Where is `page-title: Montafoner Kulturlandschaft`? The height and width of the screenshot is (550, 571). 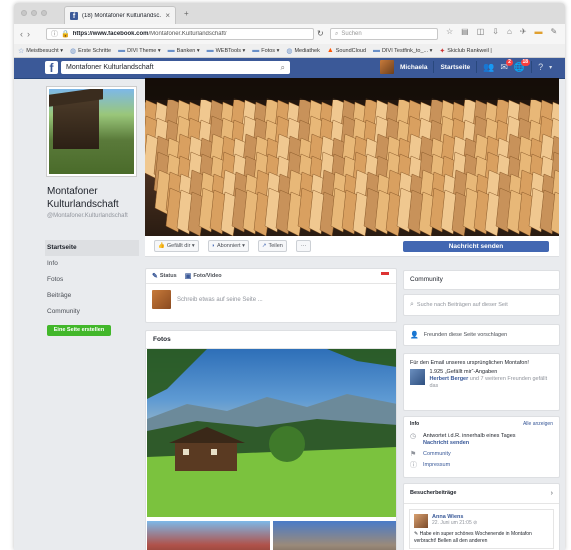 page-title: Montafoner Kulturlandschaft is located at coordinates (94, 198).